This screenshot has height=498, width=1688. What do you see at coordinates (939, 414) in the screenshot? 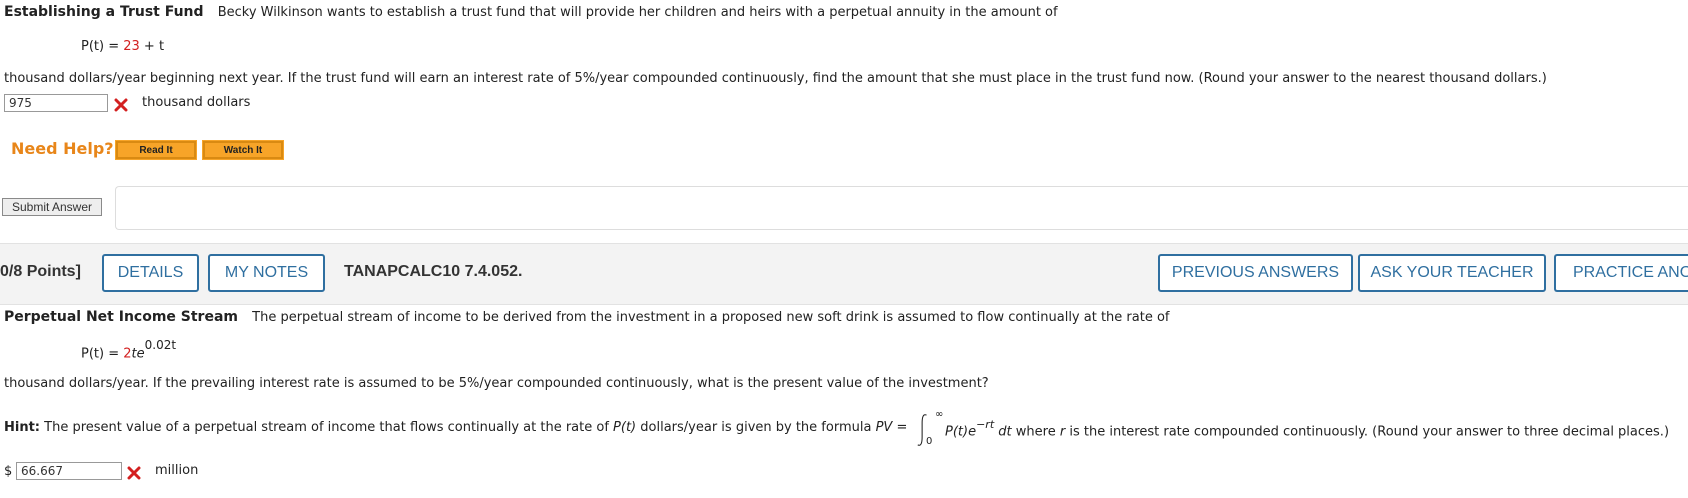
I see `integral-upper-limit: ∞` at bounding box center [939, 414].